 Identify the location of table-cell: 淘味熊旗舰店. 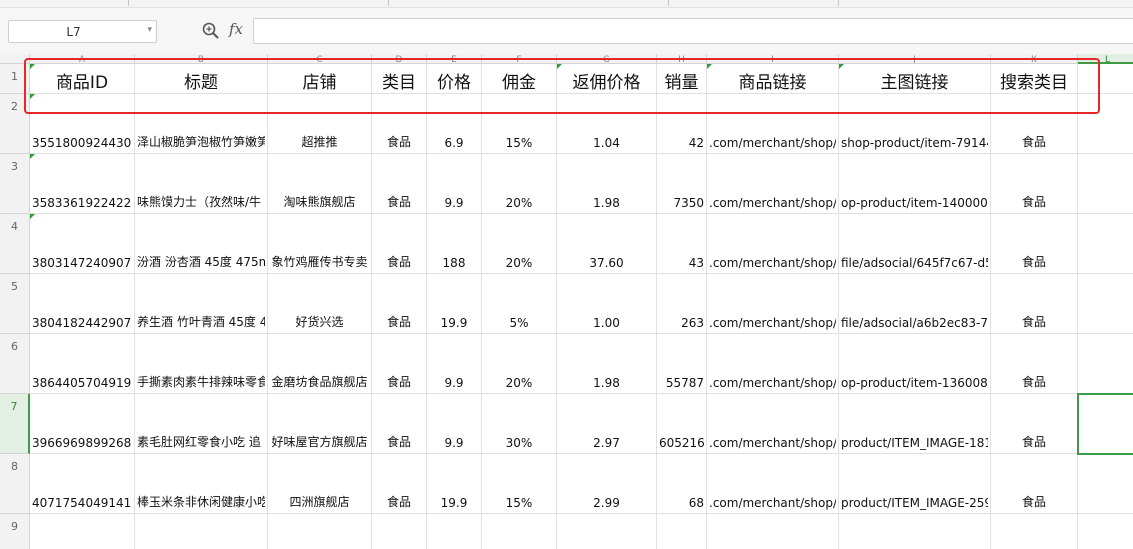
(320, 184).